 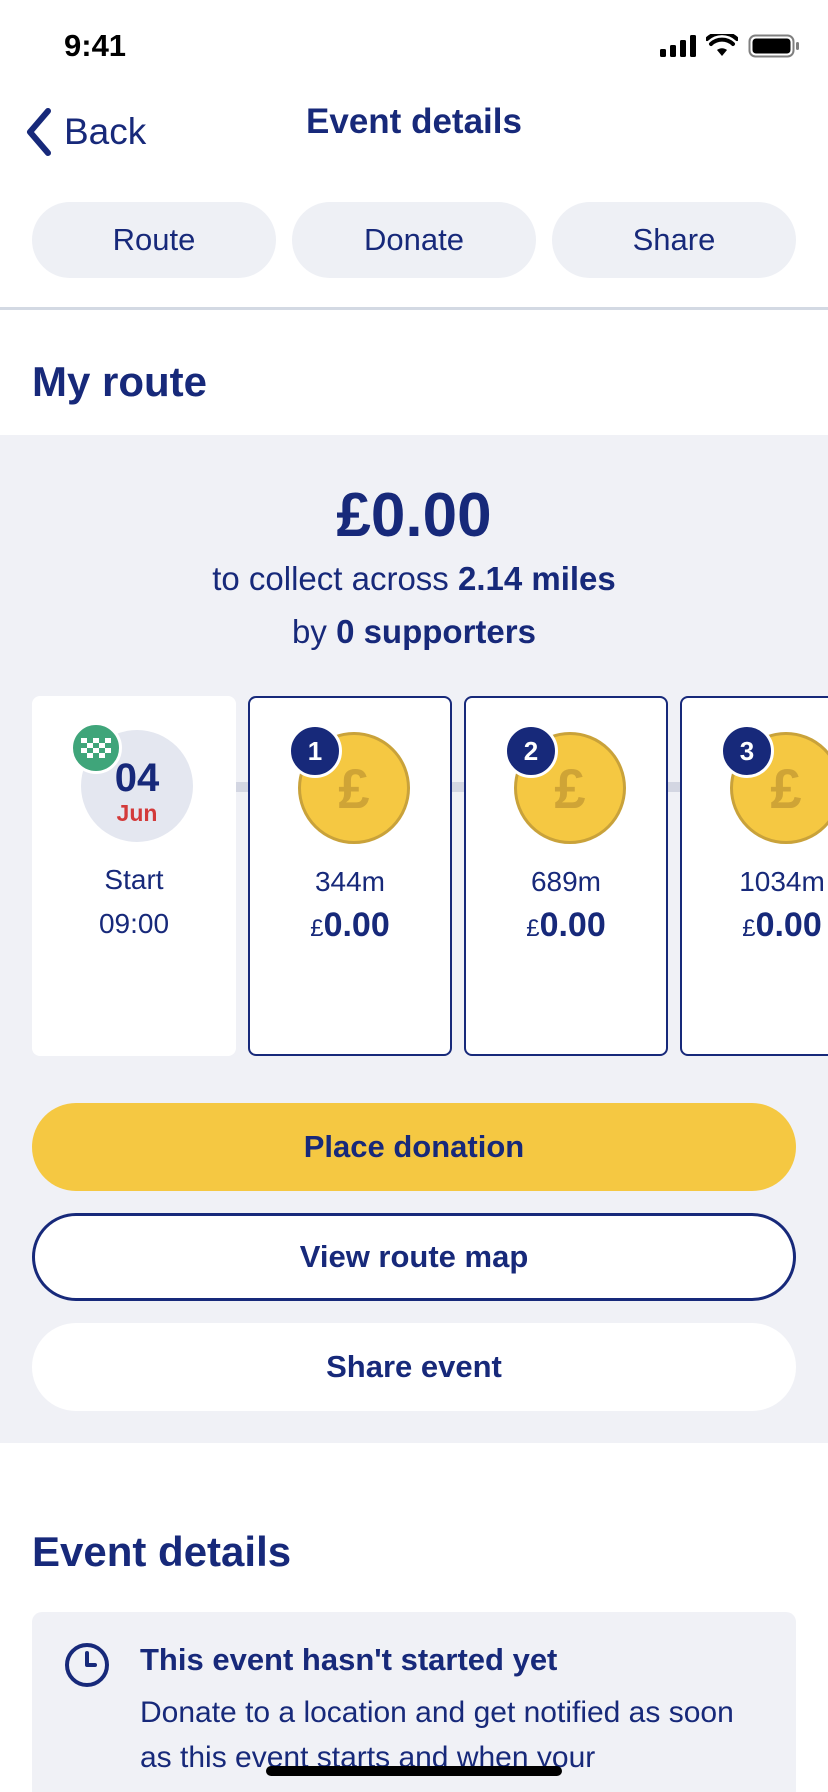 What do you see at coordinates (414, 308) in the screenshot?
I see `tabs-divider` at bounding box center [414, 308].